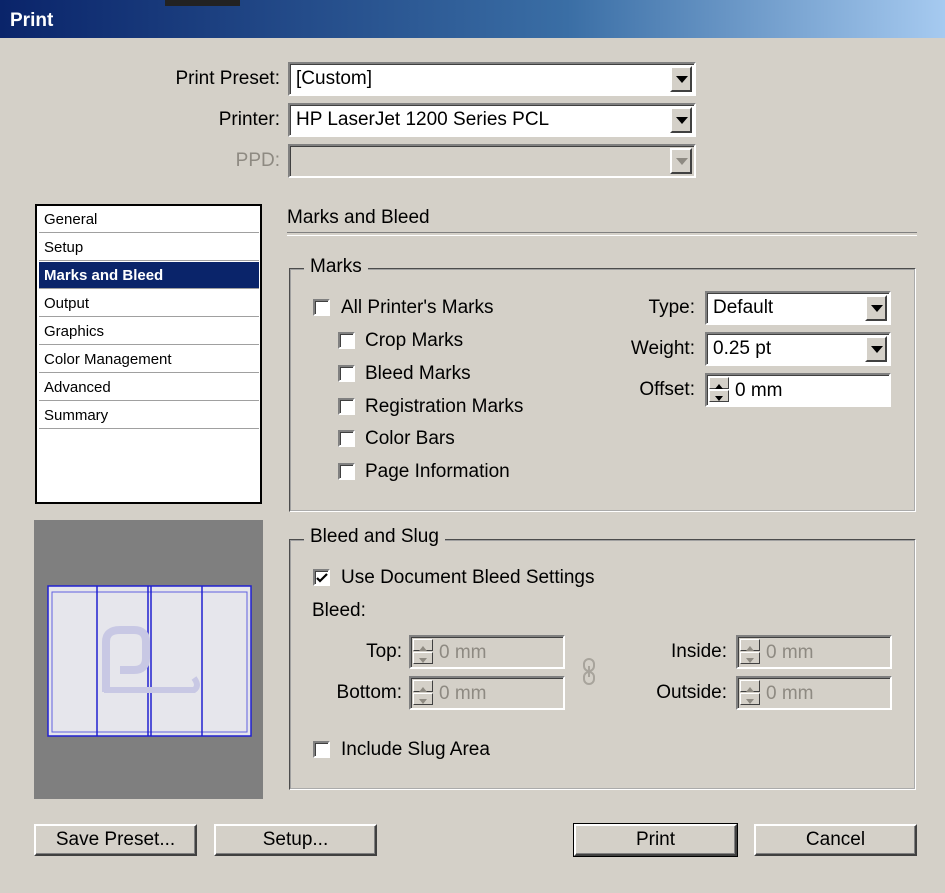 Image resolution: width=945 pixels, height=893 pixels. What do you see at coordinates (321, 307) in the screenshot?
I see `all-printers-marks-checkbox` at bounding box center [321, 307].